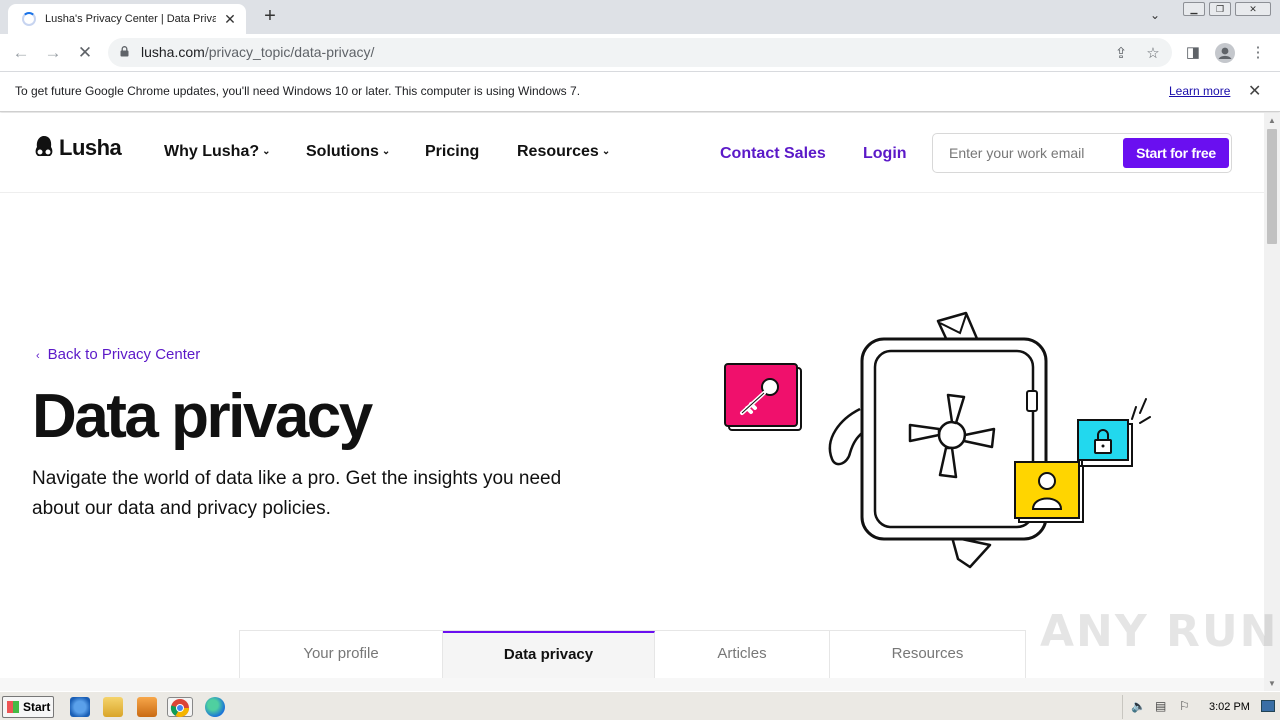 Image resolution: width=1280 pixels, height=720 pixels. Describe the element at coordinates (937, 440) in the screenshot. I see `safe-illustration` at that location.